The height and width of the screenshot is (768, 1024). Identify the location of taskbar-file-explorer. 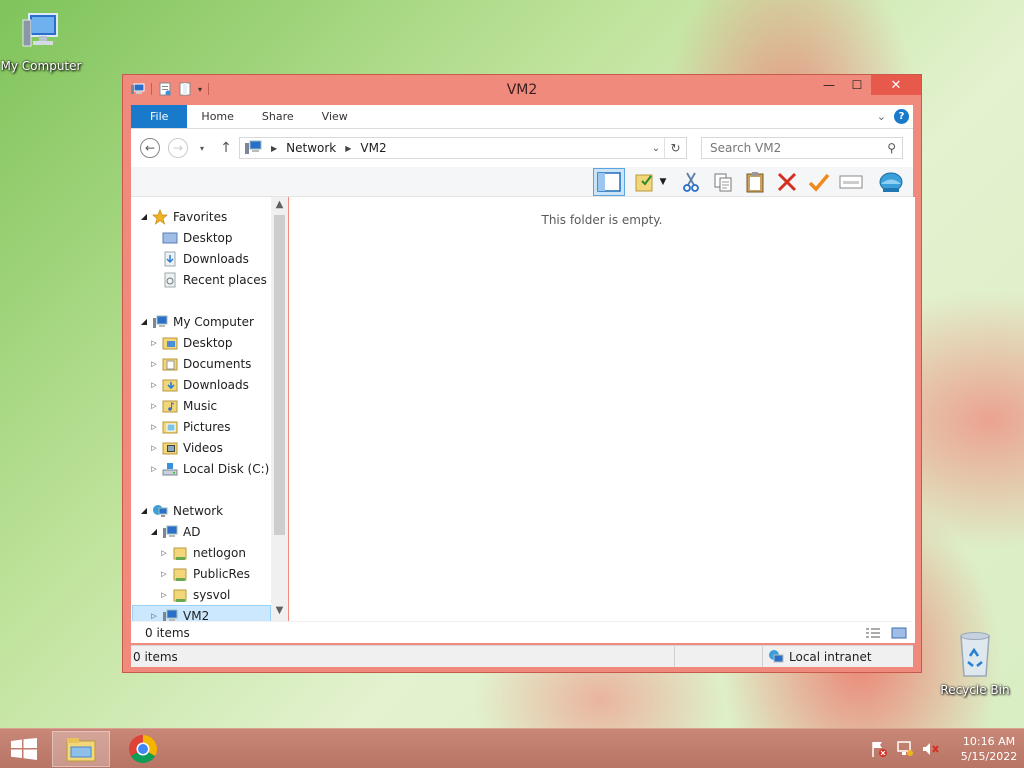
(81, 749).